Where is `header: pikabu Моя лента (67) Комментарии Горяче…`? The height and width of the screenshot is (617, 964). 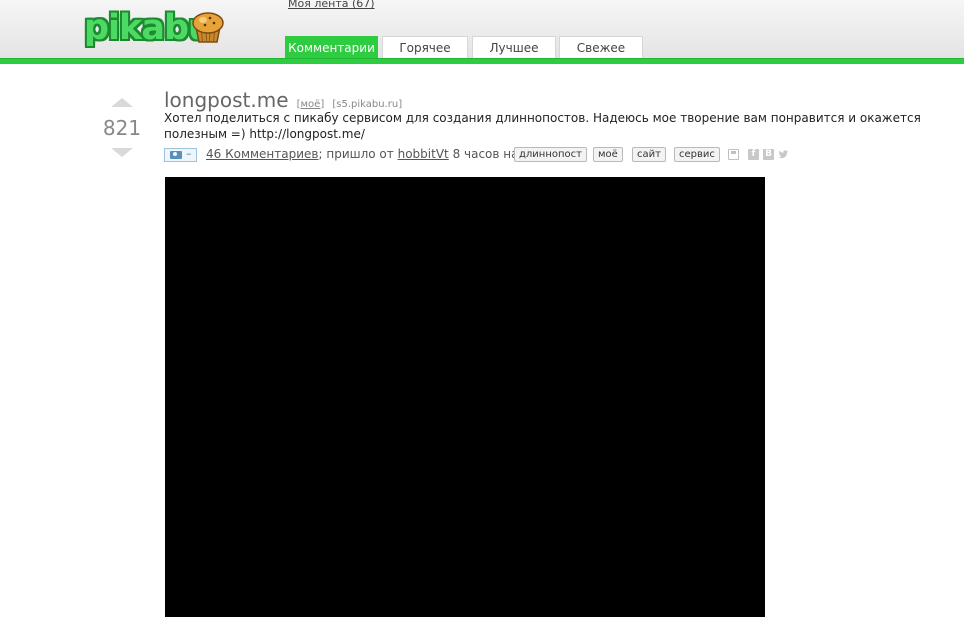
header: pikabu Моя лента (67) Комментарии Горяче… is located at coordinates (482, 29).